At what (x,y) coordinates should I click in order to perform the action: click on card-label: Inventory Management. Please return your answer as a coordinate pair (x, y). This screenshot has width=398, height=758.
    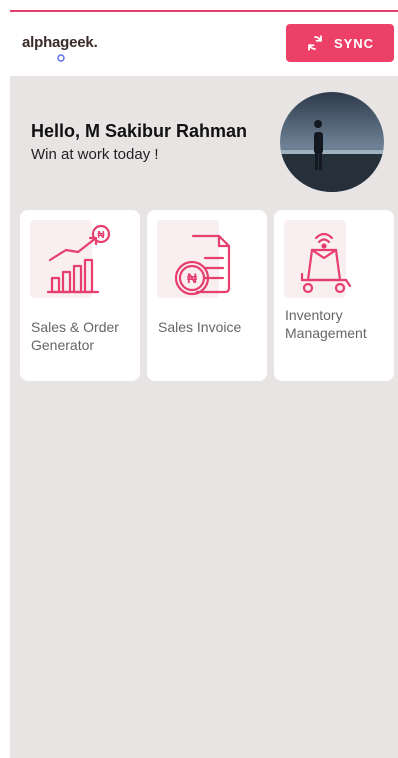
    Looking at the image, I should click on (326, 324).